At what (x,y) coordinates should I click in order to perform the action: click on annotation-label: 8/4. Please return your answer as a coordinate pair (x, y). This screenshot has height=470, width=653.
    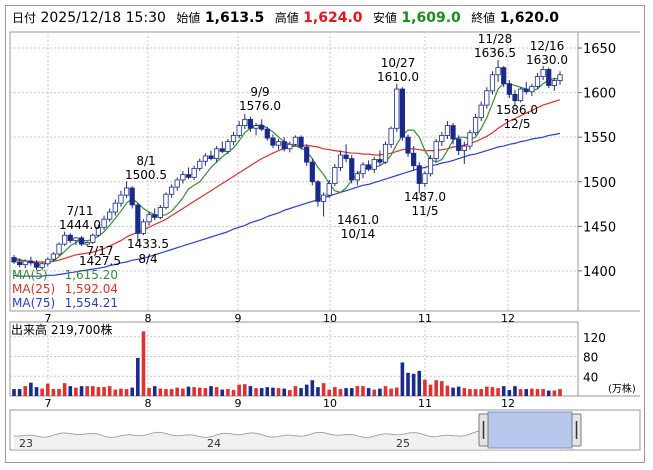
    Looking at the image, I should click on (147, 259).